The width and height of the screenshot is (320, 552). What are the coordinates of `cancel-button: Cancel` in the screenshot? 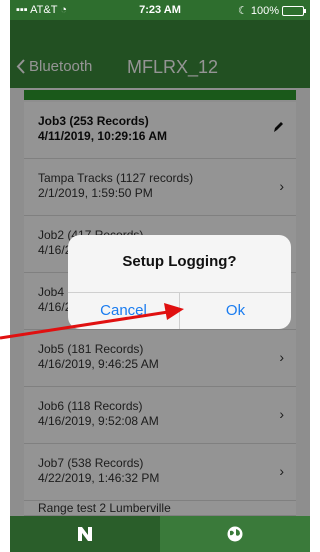 It's located at (123, 311).